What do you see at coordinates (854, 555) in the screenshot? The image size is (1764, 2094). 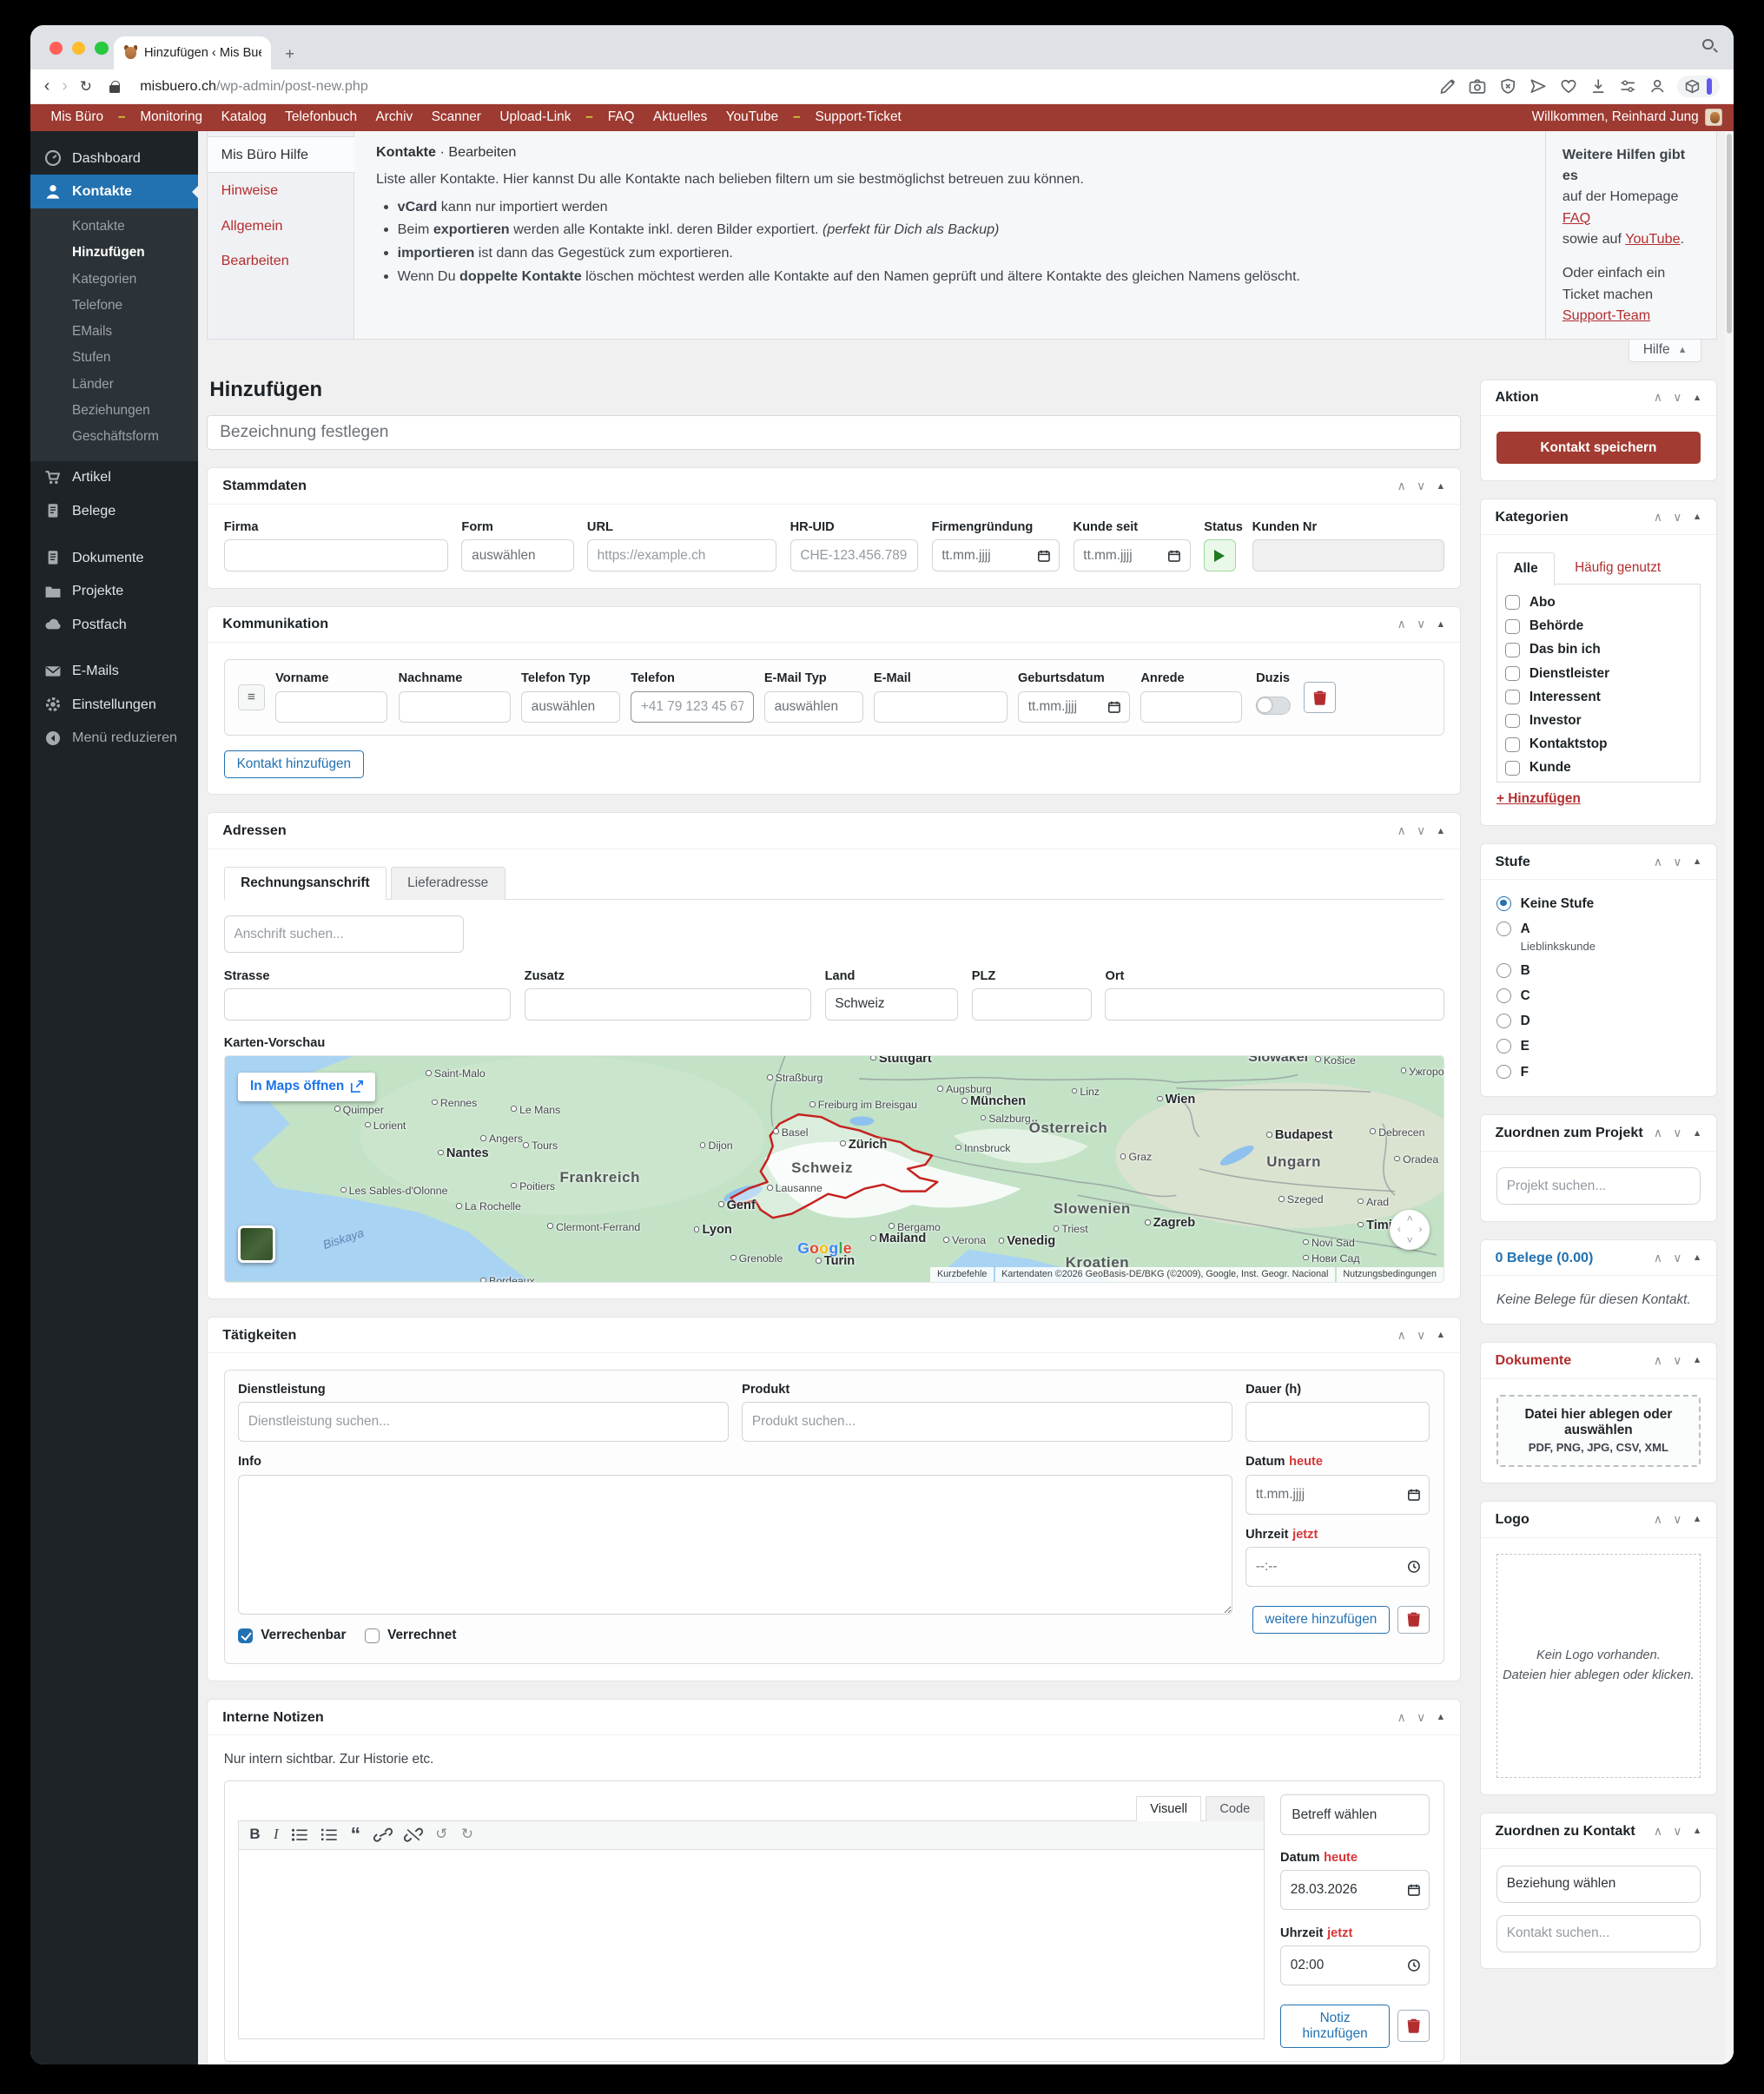 I see `hruid-input` at bounding box center [854, 555].